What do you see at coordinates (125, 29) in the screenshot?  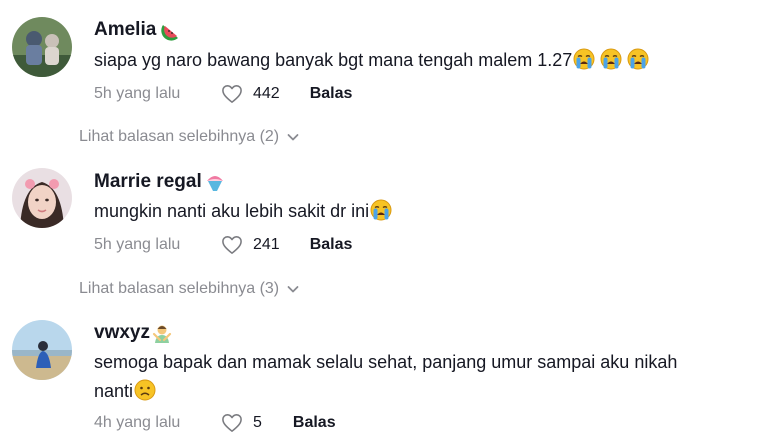 I see `username-text: Amelia` at bounding box center [125, 29].